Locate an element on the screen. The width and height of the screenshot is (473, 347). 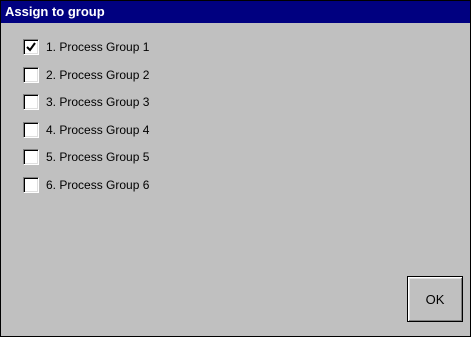
group-3-checkbox is located at coordinates (31, 102).